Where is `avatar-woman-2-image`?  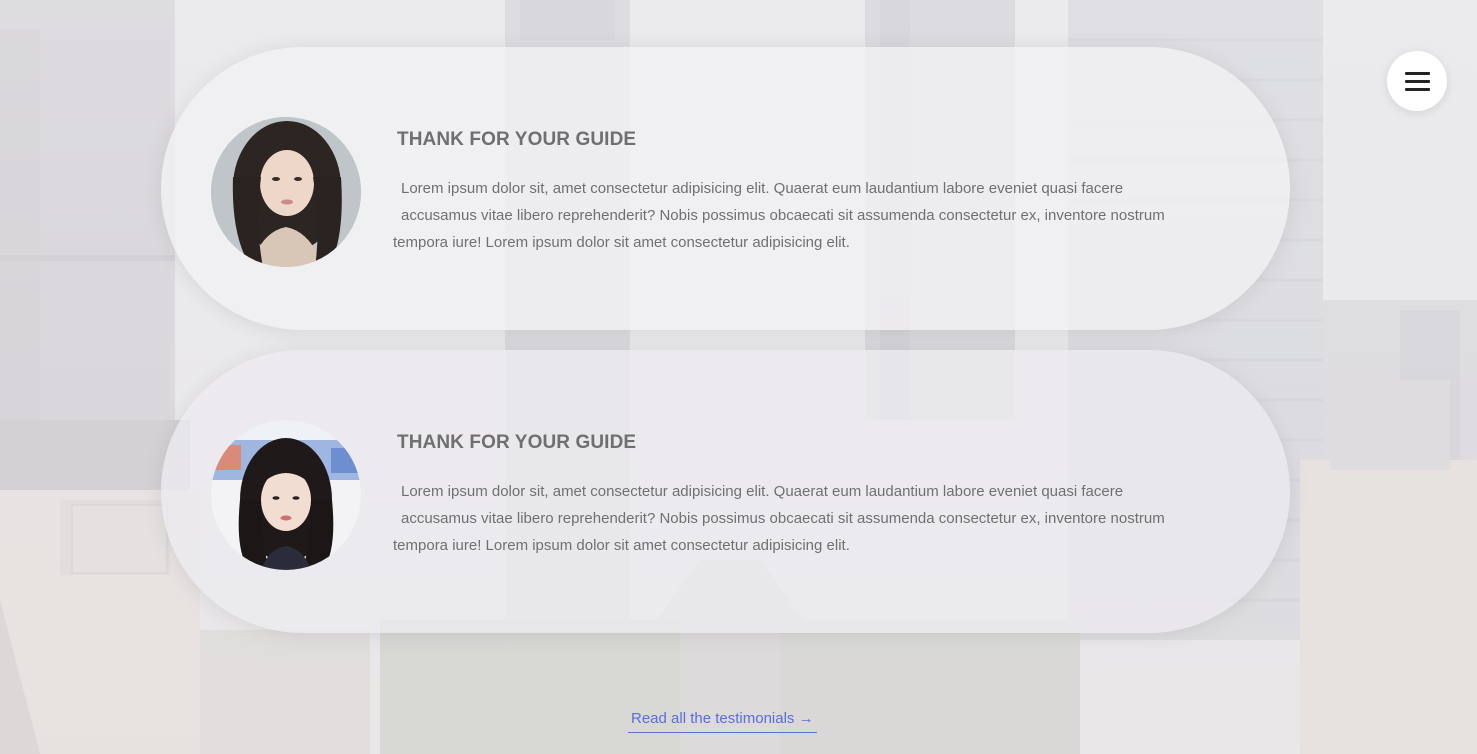
avatar-woman-2-image is located at coordinates (286, 495).